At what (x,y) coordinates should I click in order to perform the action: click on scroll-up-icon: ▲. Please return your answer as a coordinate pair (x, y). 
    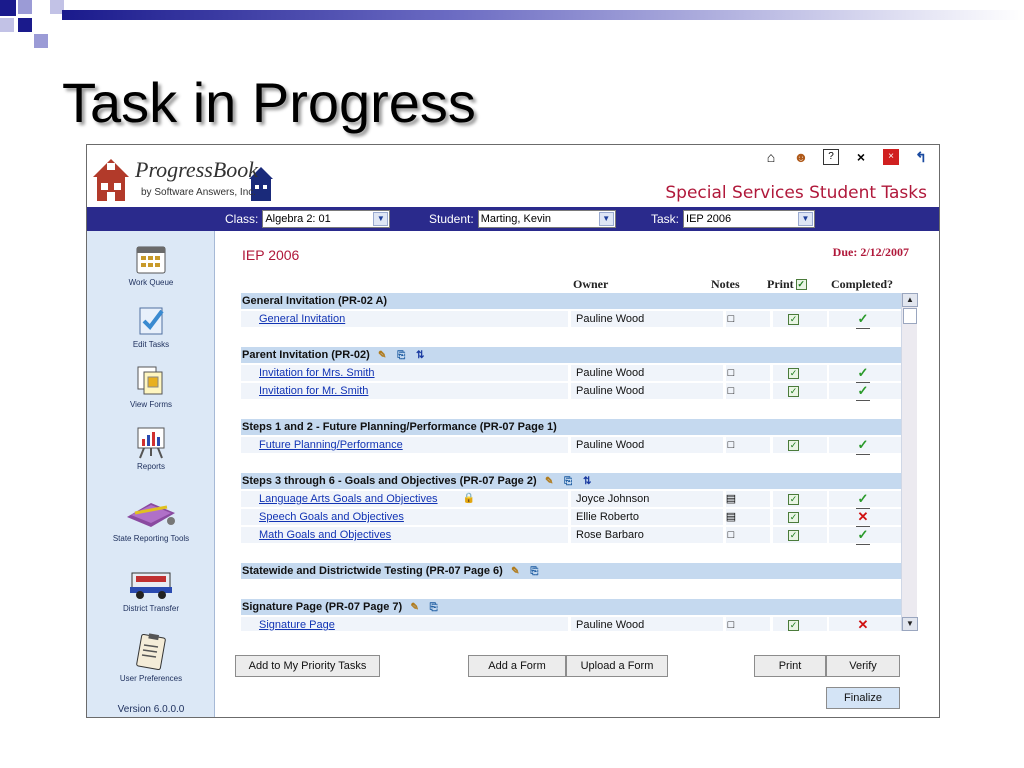
    Looking at the image, I should click on (910, 300).